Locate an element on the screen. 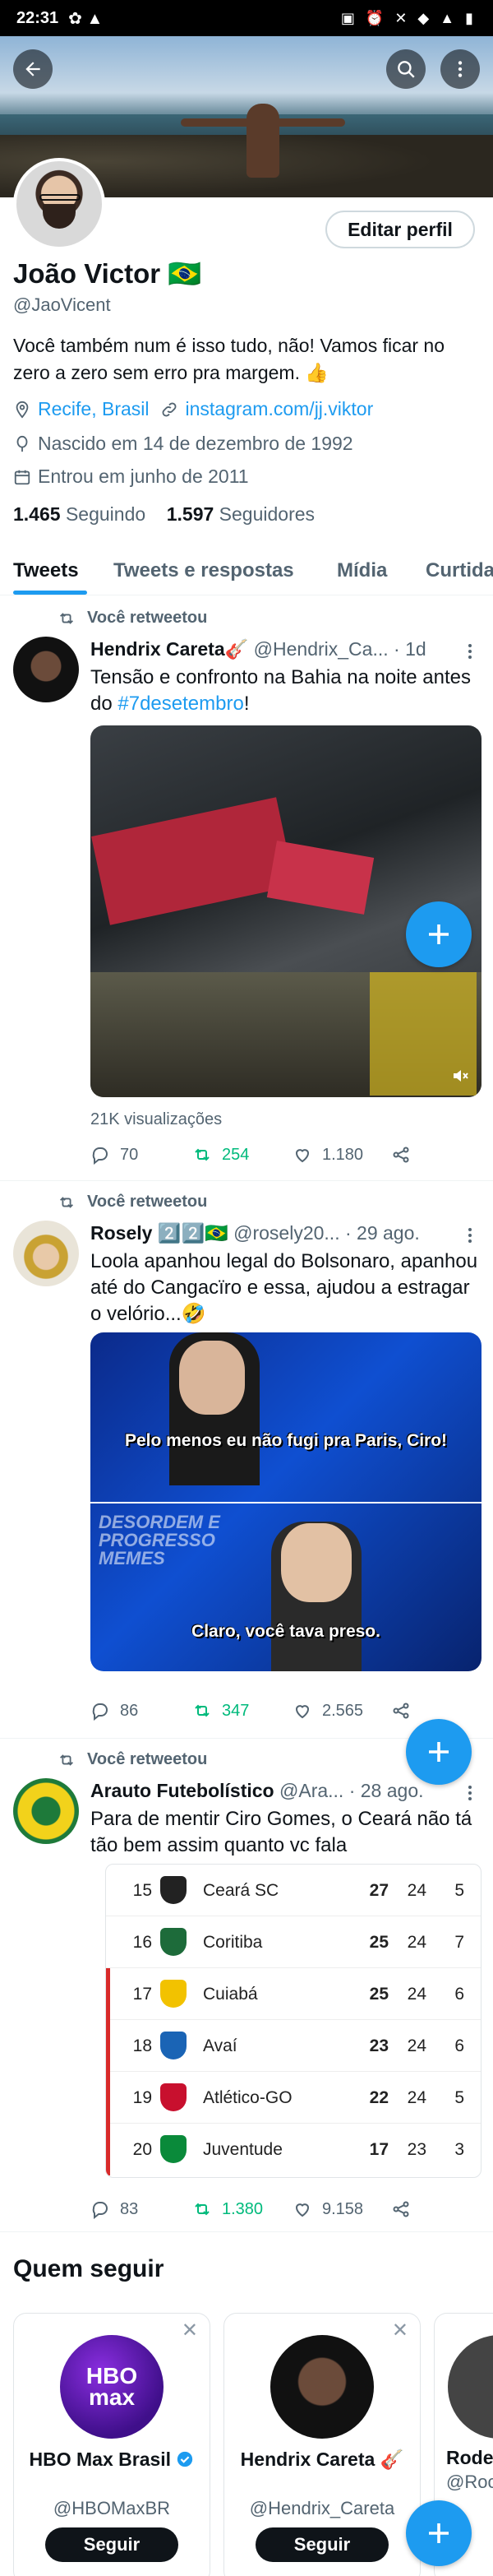 The width and height of the screenshot is (493, 2576). tweet-header: Rosely 2️⃣2️⃣🇧🇷 @rosely20... · 29 ago. is located at coordinates (286, 1233).